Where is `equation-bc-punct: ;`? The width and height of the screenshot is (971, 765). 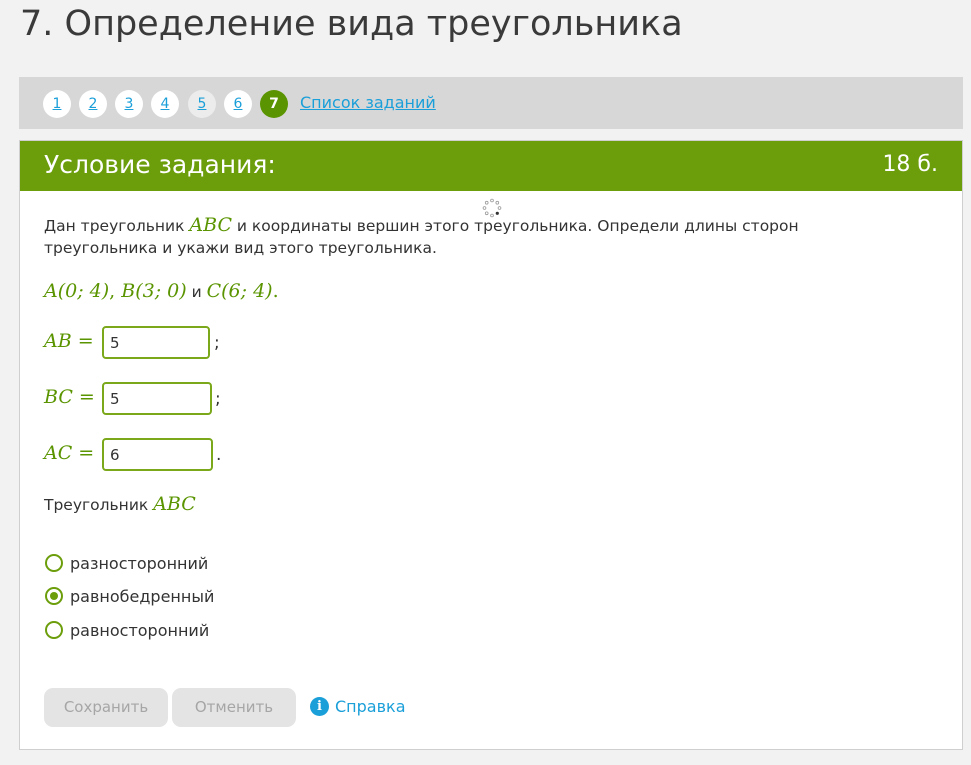 equation-bc-punct: ; is located at coordinates (218, 399).